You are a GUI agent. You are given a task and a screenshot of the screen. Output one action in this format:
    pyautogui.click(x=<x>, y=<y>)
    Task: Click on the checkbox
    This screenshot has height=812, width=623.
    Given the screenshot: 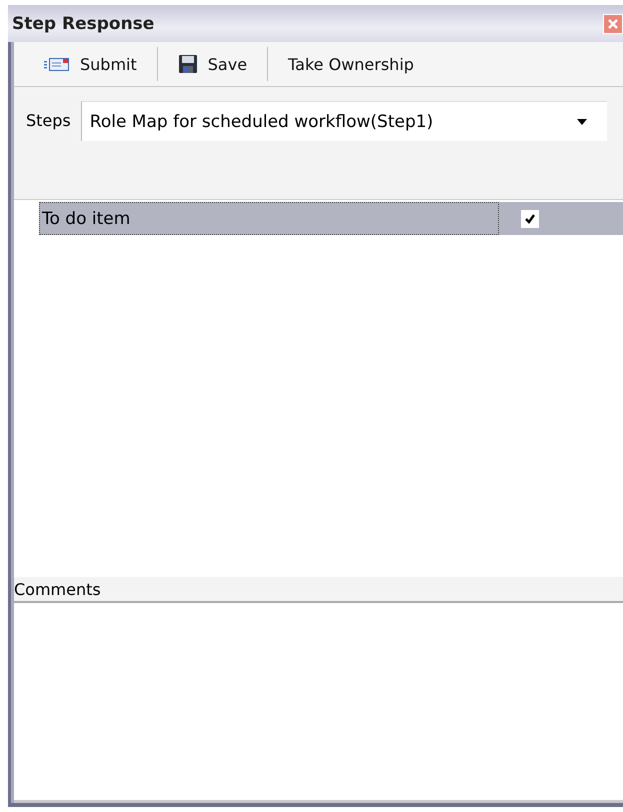 What is the action you would take?
    pyautogui.click(x=530, y=219)
    